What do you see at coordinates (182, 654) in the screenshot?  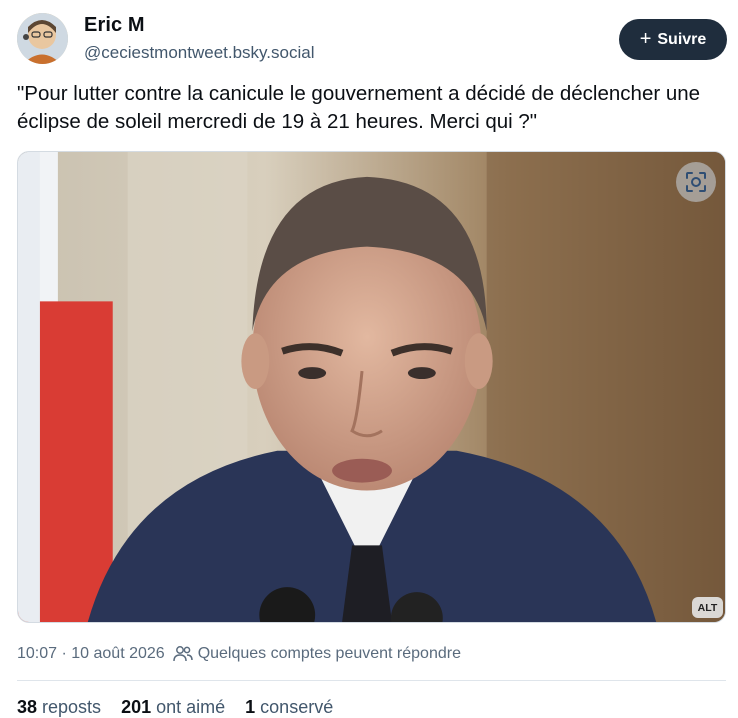 I see `people-icon` at bounding box center [182, 654].